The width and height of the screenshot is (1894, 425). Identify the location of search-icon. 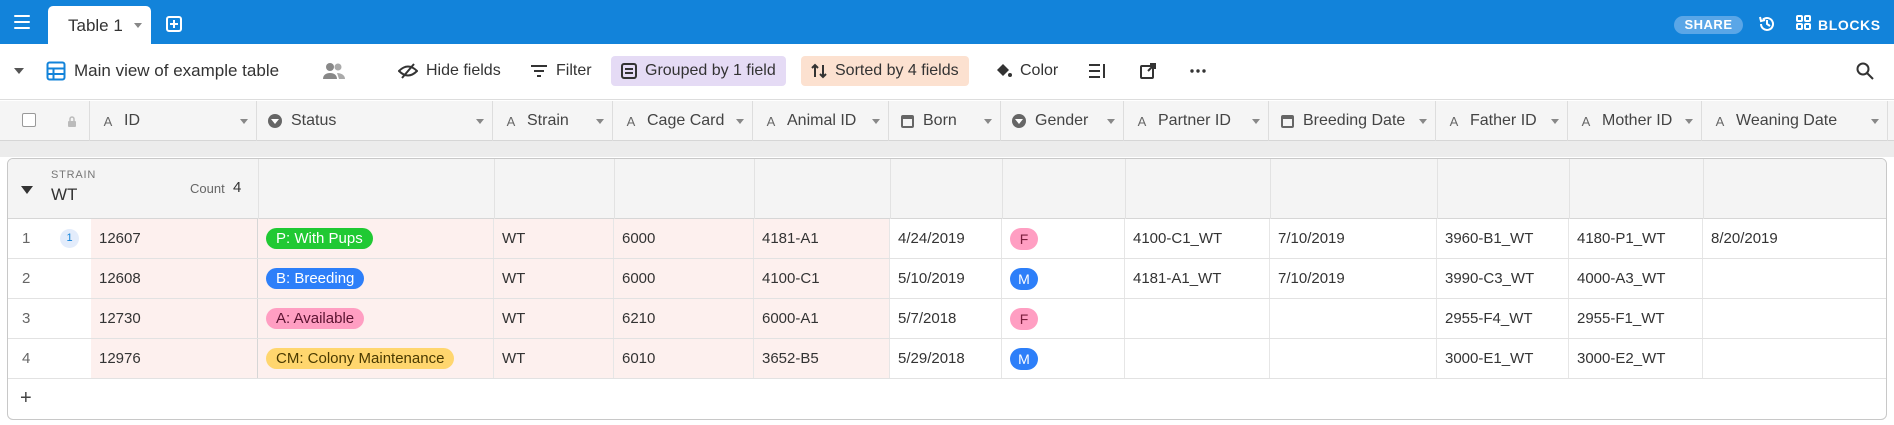
(1865, 71).